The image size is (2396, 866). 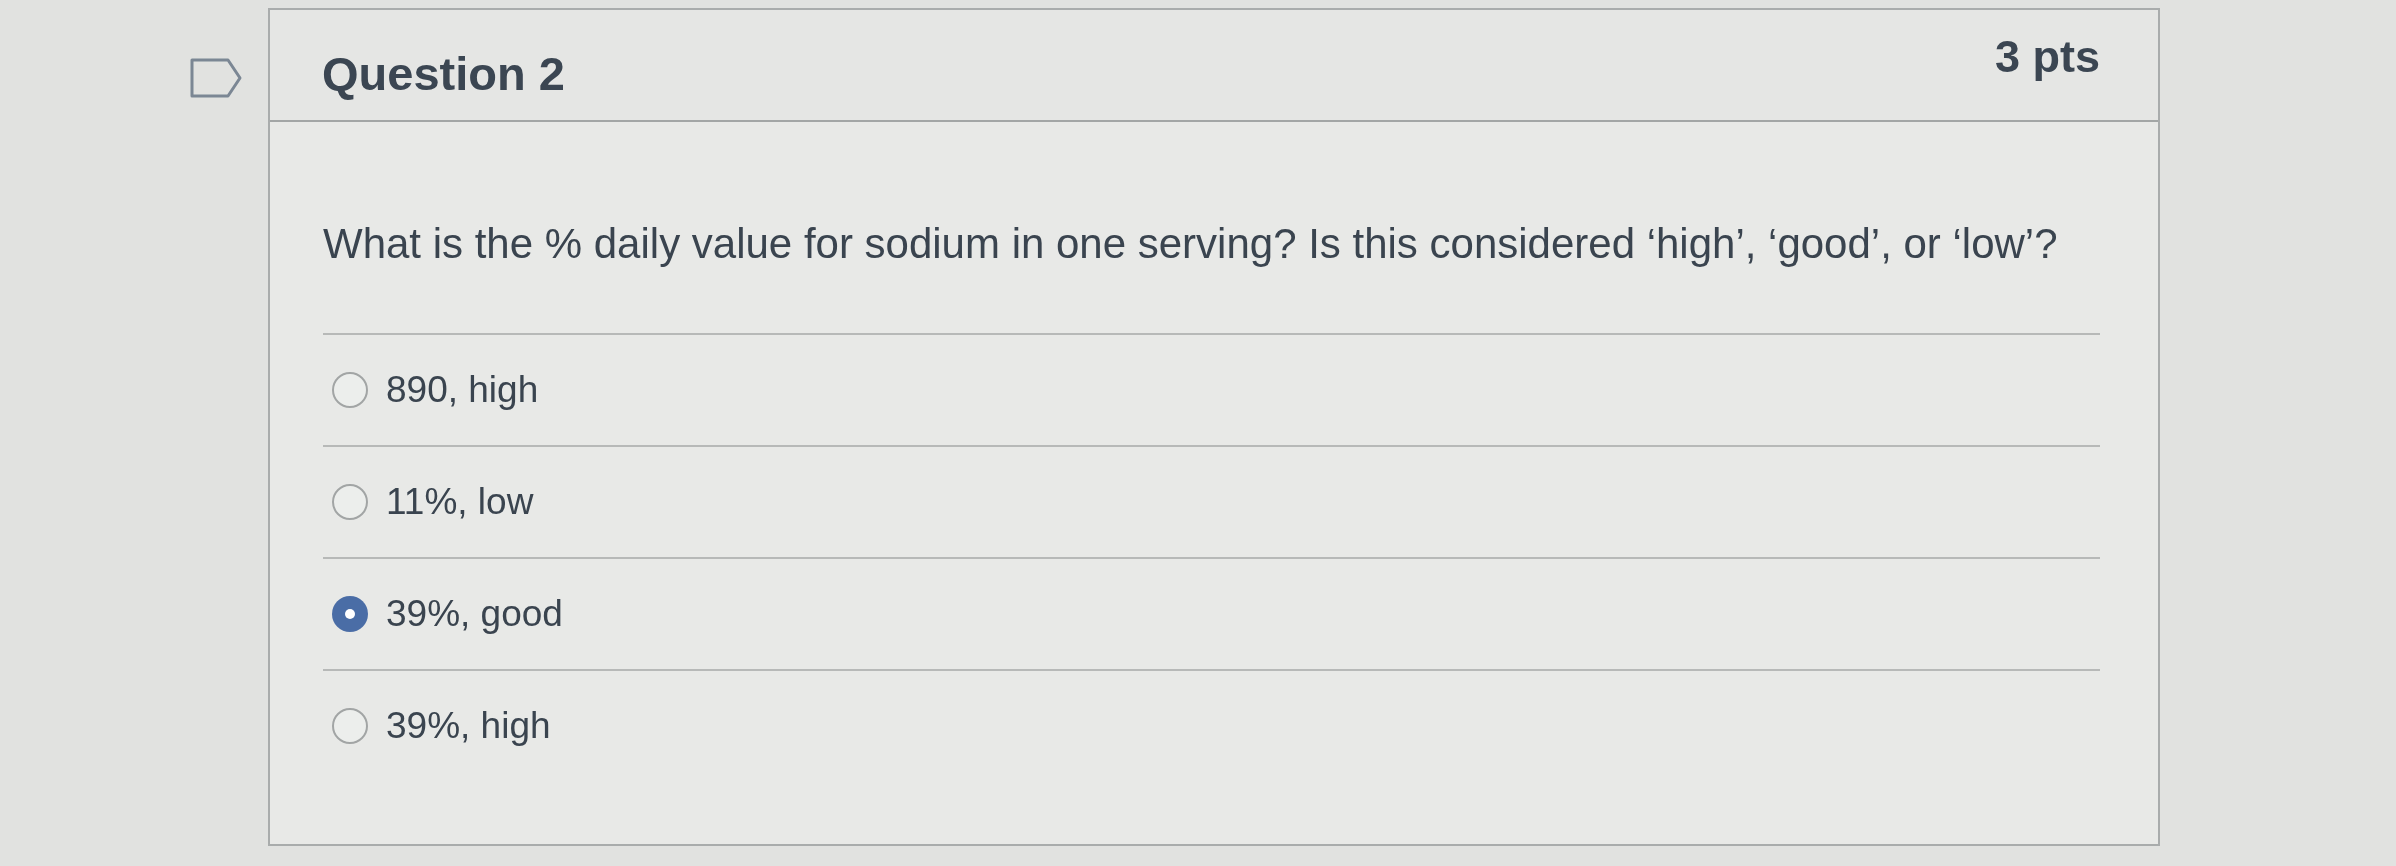 What do you see at coordinates (474, 614) in the screenshot?
I see `answer-label: 39%, good` at bounding box center [474, 614].